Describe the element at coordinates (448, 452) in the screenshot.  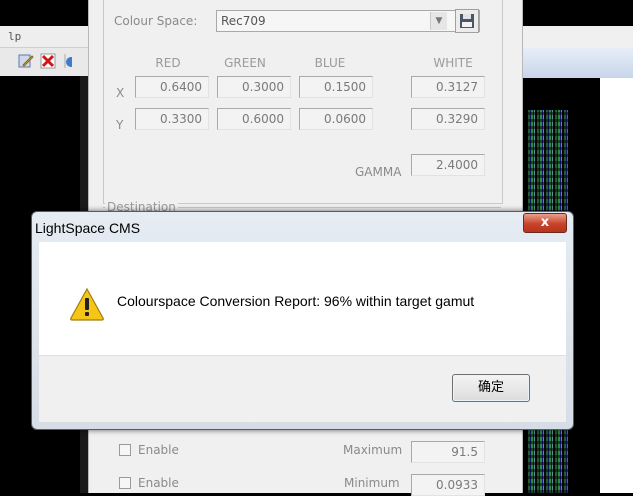
I see `maximum-input: 91.5` at that location.